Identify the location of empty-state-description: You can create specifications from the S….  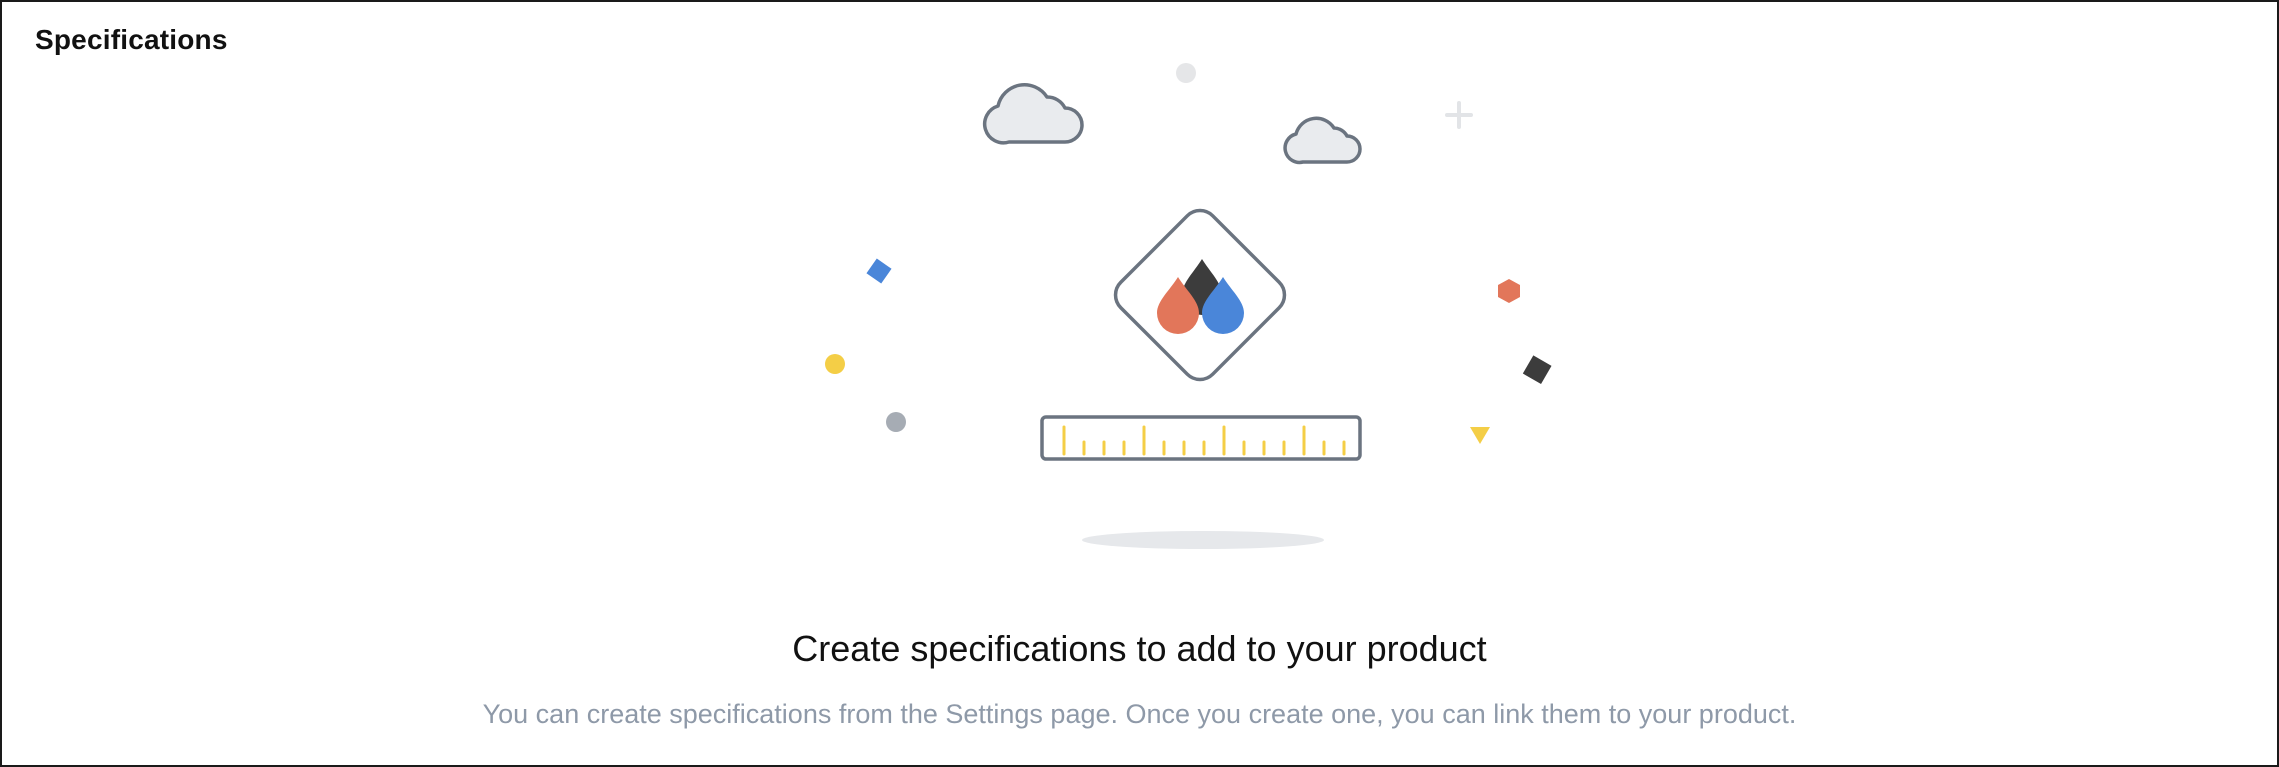
(1139, 714).